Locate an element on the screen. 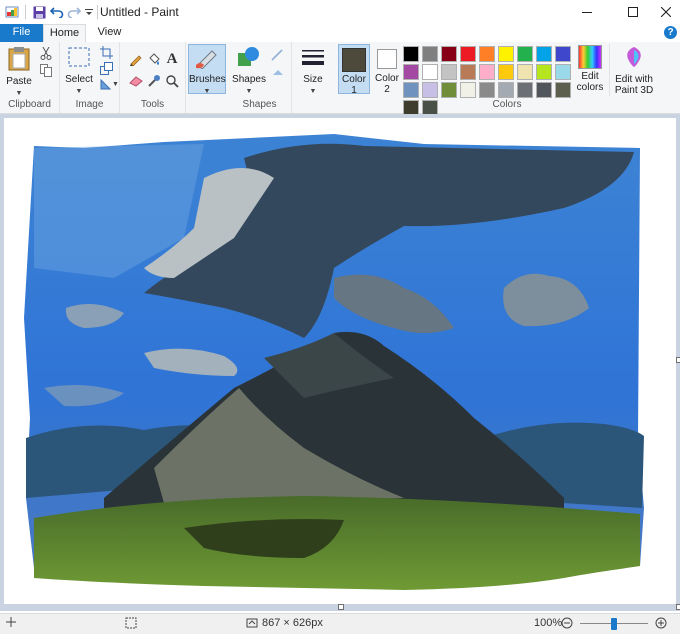  brush-icon is located at coordinates (206, 60).